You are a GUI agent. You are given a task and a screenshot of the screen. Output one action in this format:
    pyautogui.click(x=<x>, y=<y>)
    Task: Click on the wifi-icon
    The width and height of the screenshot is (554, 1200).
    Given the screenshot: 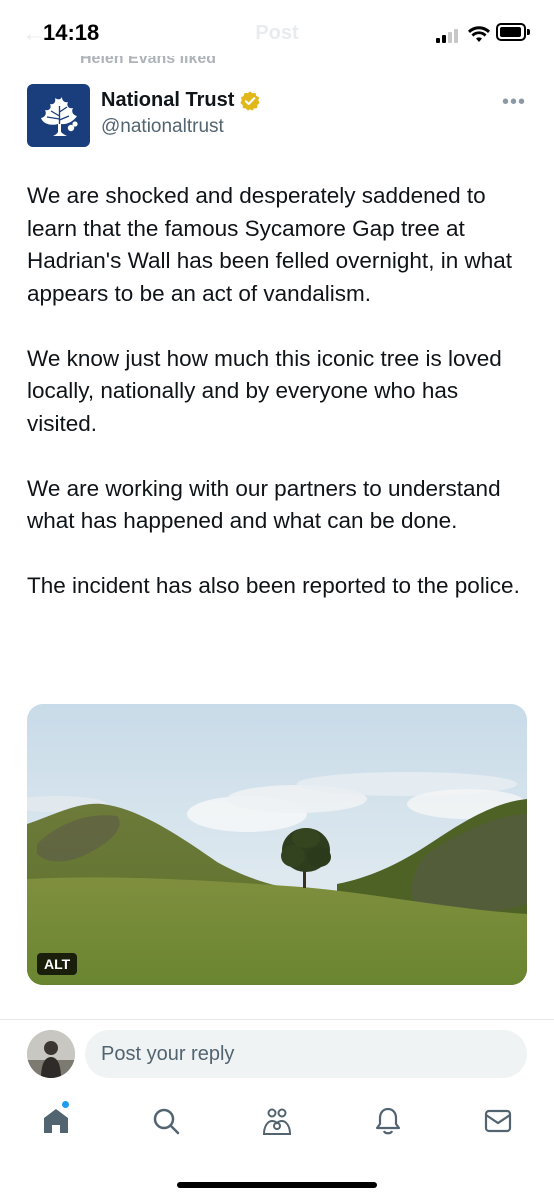 What is the action you would take?
    pyautogui.click(x=479, y=34)
    